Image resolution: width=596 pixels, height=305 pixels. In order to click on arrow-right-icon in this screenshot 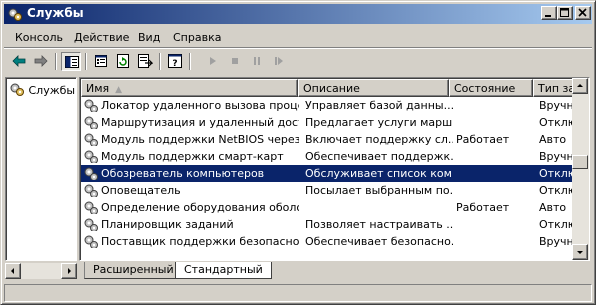, I will do `click(69, 271)`.